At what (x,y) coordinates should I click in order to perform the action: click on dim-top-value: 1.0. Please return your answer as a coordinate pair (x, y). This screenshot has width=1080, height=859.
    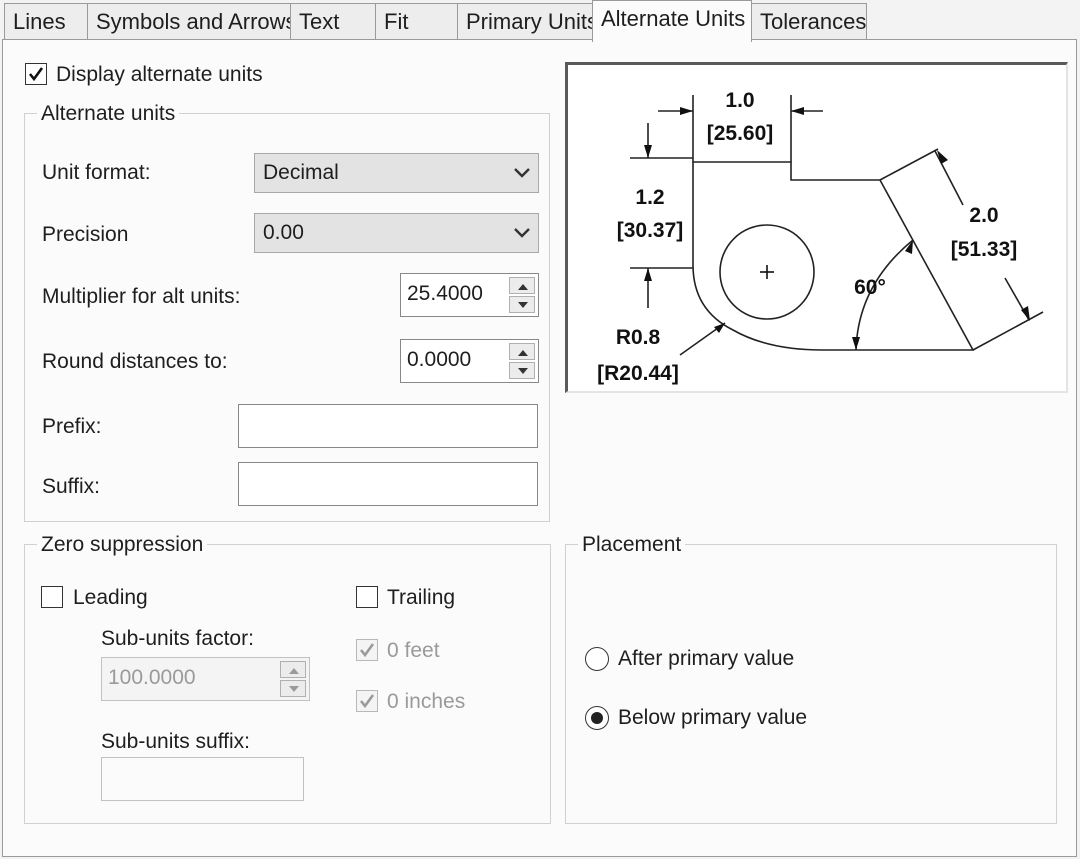
    Looking at the image, I should click on (739, 100).